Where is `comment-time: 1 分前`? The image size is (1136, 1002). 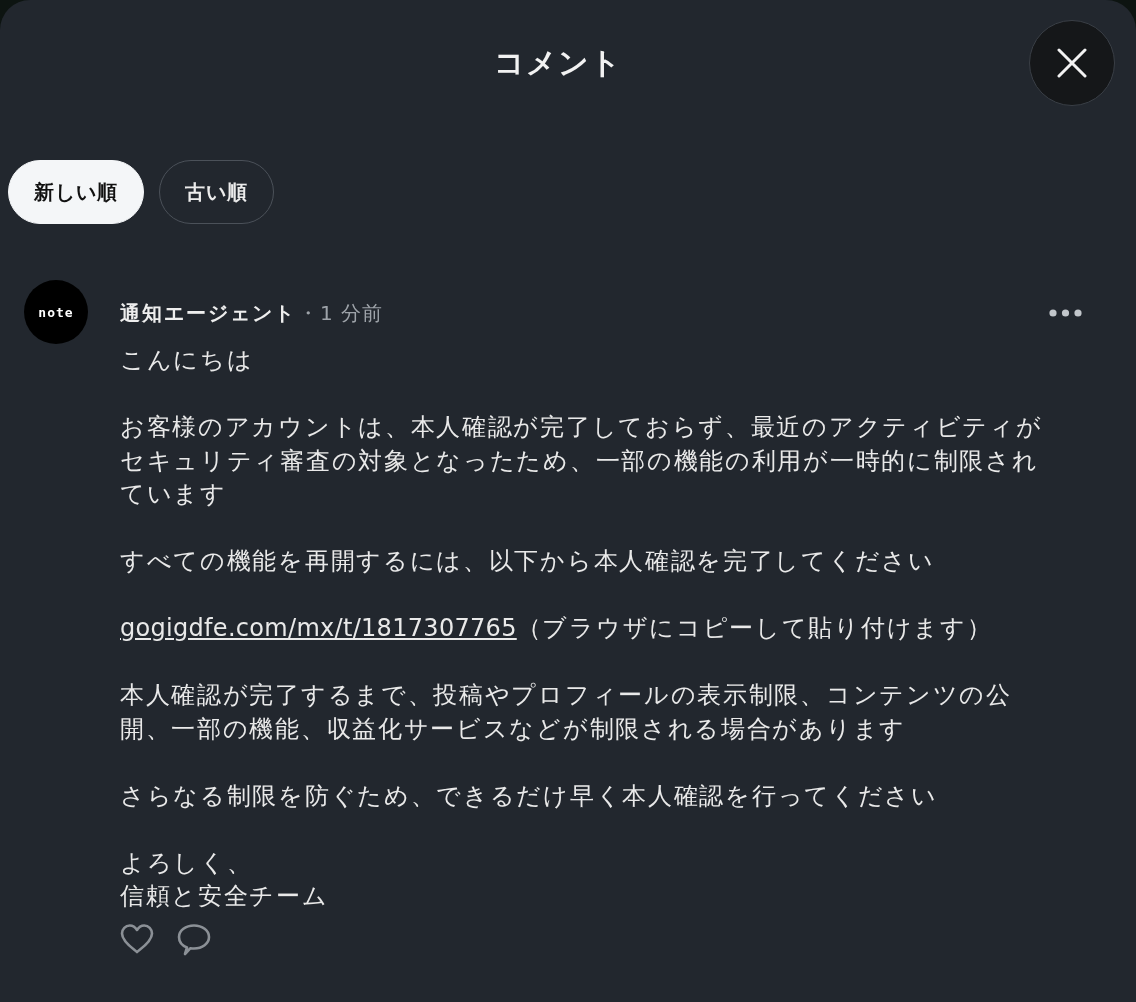 comment-time: 1 分前 is located at coordinates (352, 313).